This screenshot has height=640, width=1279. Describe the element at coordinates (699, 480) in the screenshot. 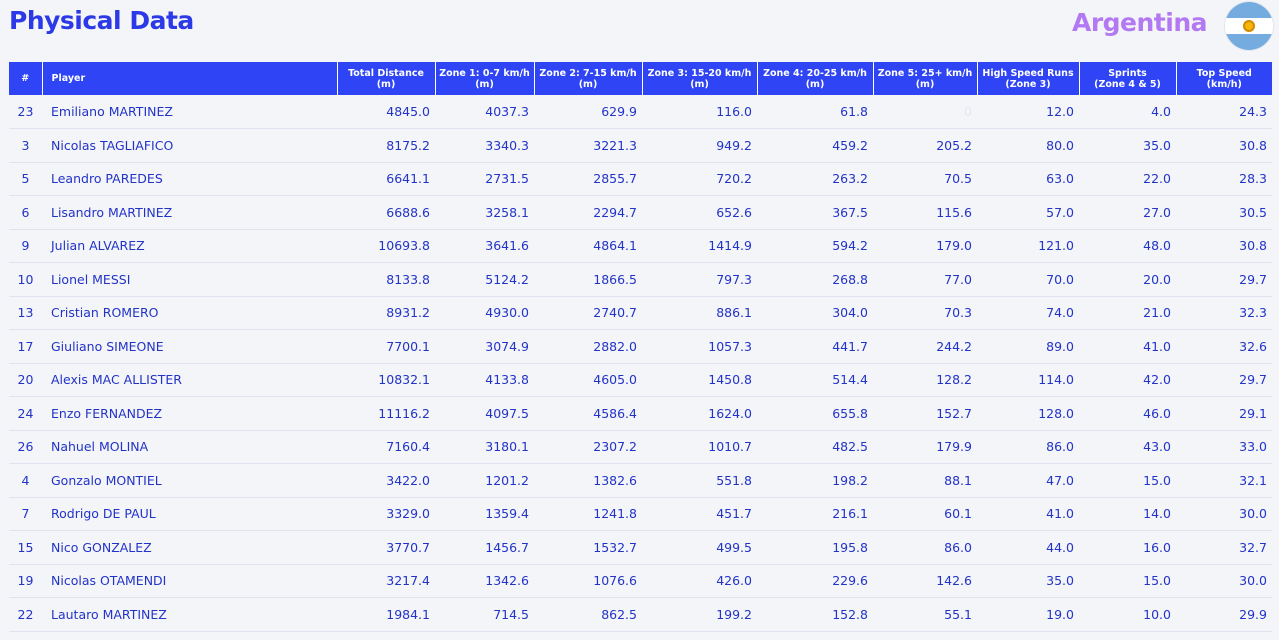

I see `cell-z3: 551.8` at that location.